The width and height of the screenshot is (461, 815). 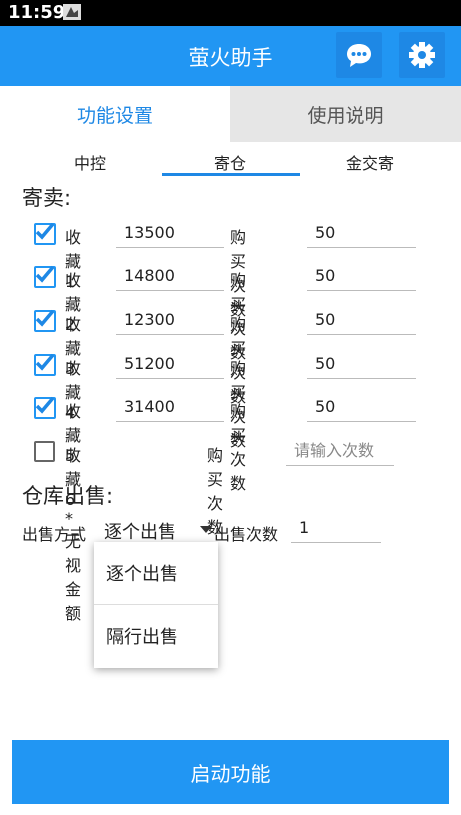 What do you see at coordinates (170, 408) in the screenshot?
I see `price-input: 31400` at bounding box center [170, 408].